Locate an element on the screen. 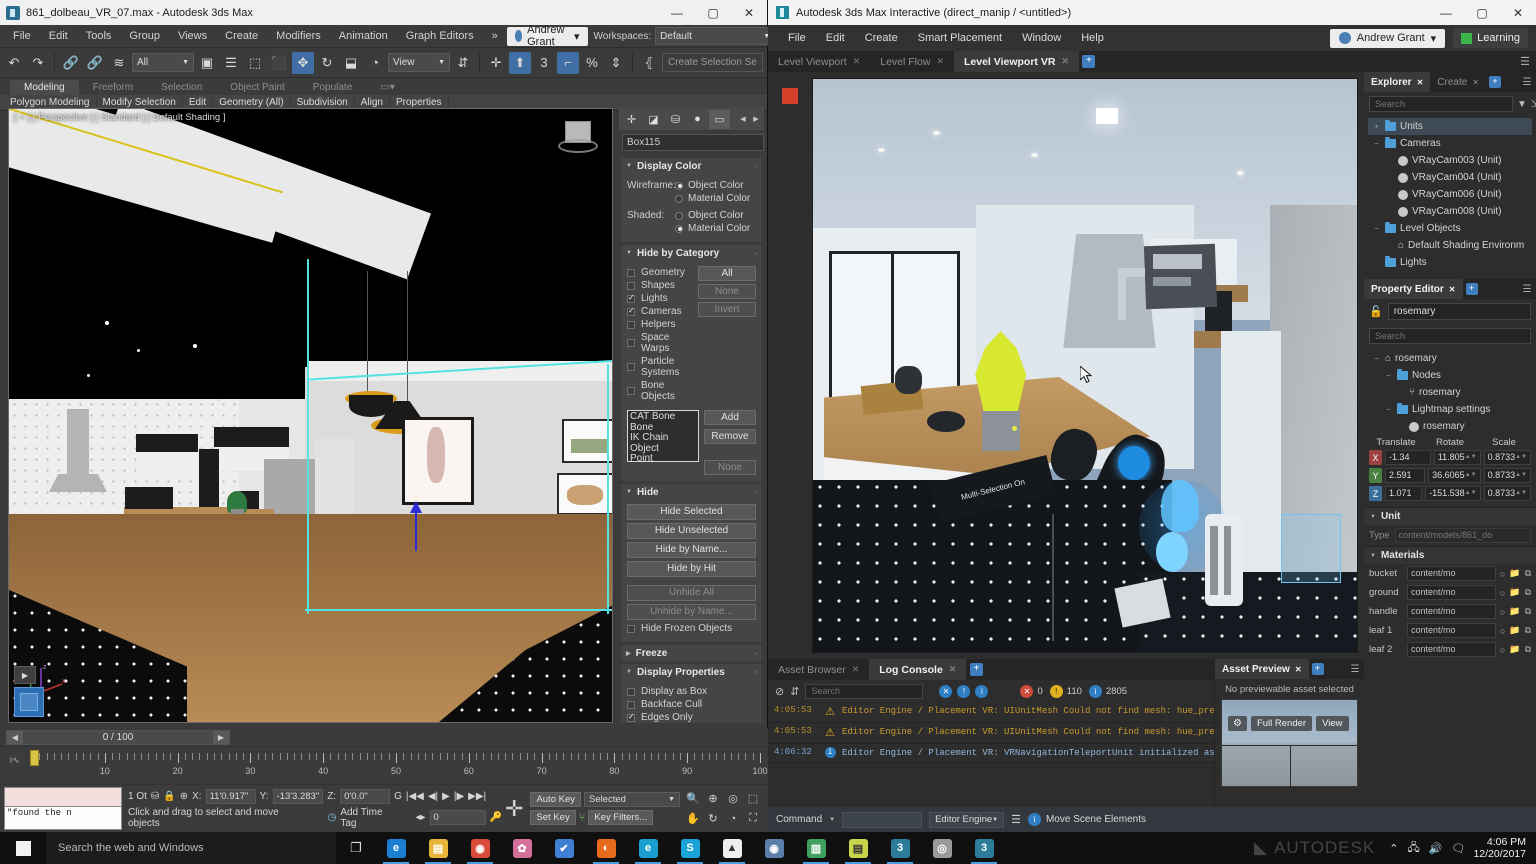 This screenshot has width=1536, height=864. key-link-icon: 🔑 is located at coordinates (496, 817).